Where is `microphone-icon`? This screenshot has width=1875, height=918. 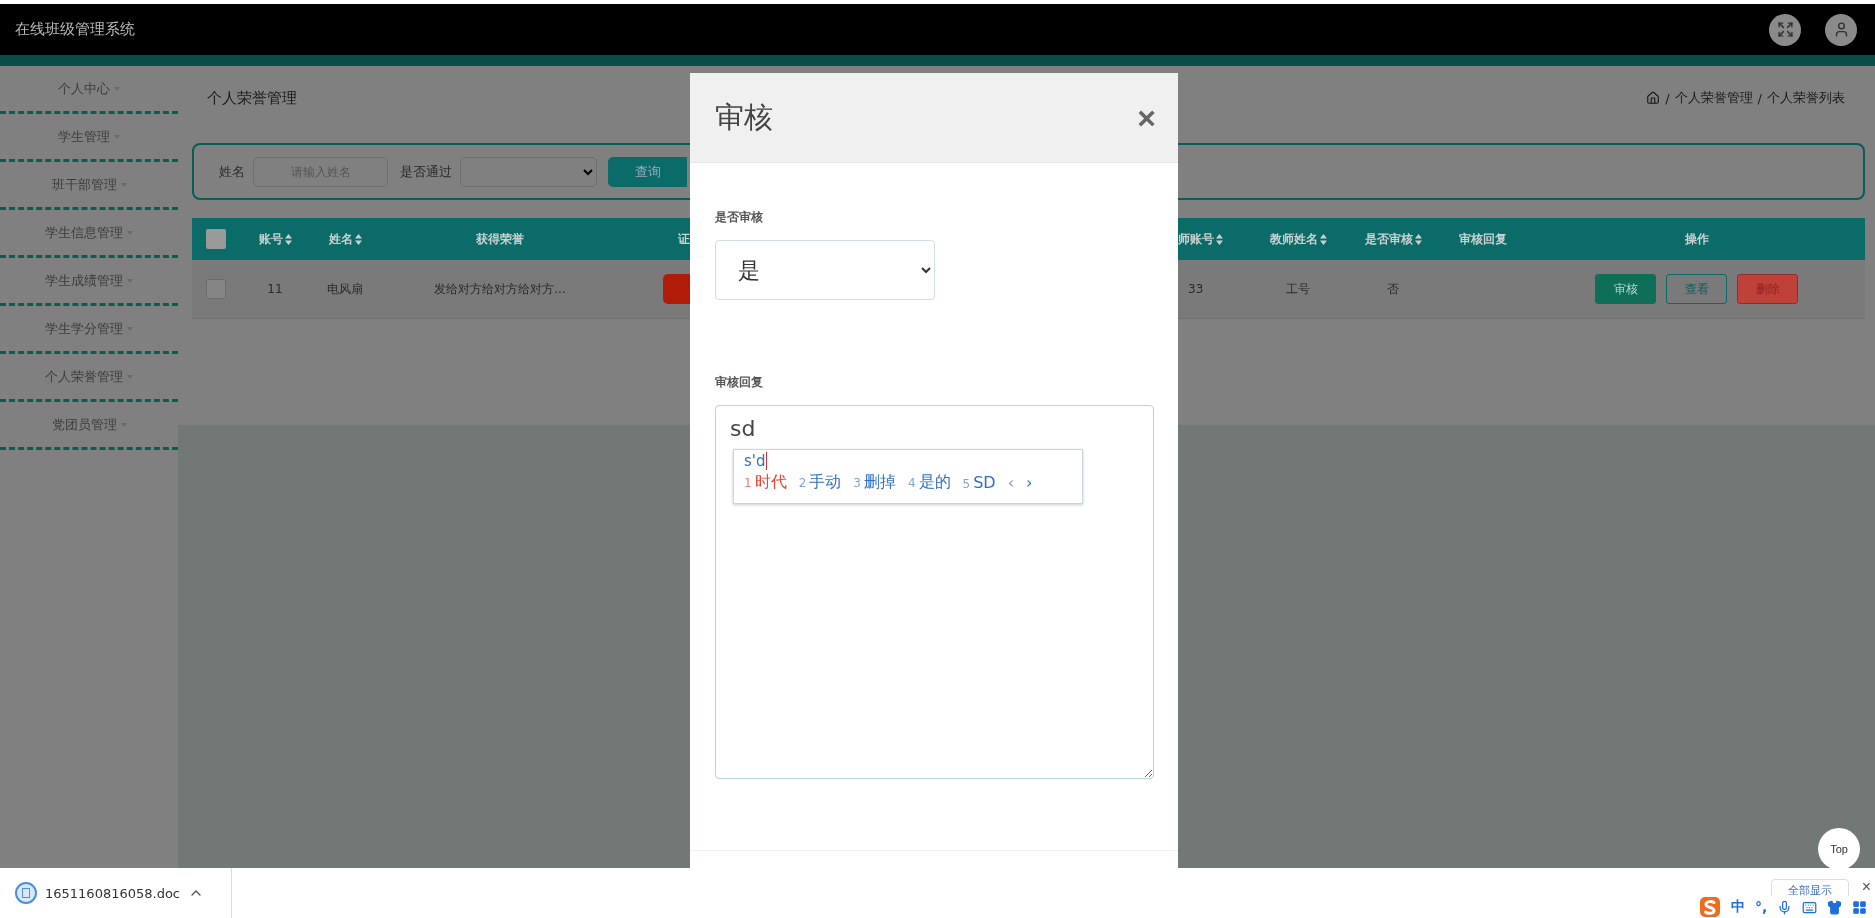
microphone-icon is located at coordinates (1785, 907).